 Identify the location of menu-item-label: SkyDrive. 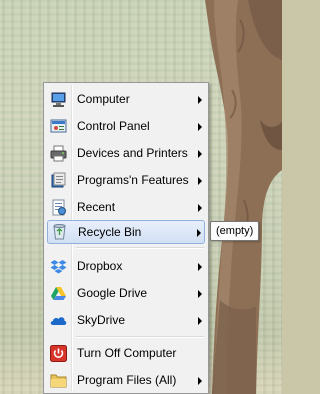
(101, 320).